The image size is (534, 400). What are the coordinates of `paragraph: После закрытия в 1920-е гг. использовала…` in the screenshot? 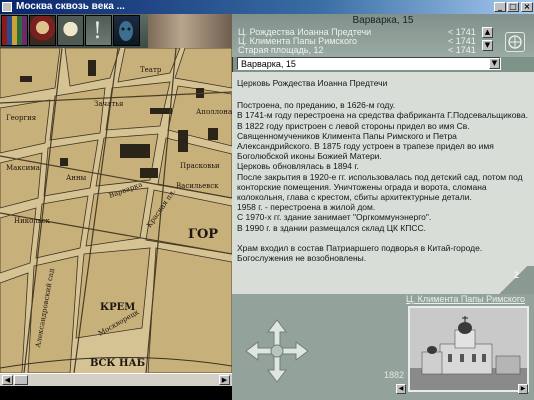 It's located at (380, 187).